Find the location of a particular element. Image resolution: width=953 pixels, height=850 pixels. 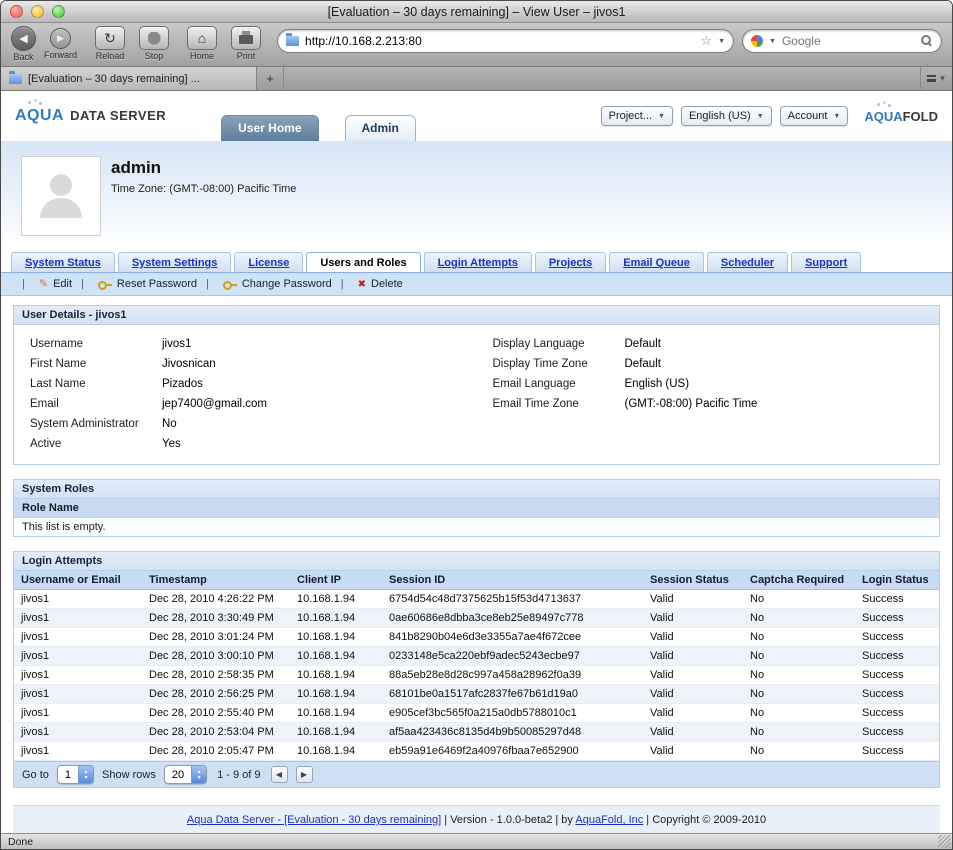

url-bar: ☆ ▼ is located at coordinates (505, 41).